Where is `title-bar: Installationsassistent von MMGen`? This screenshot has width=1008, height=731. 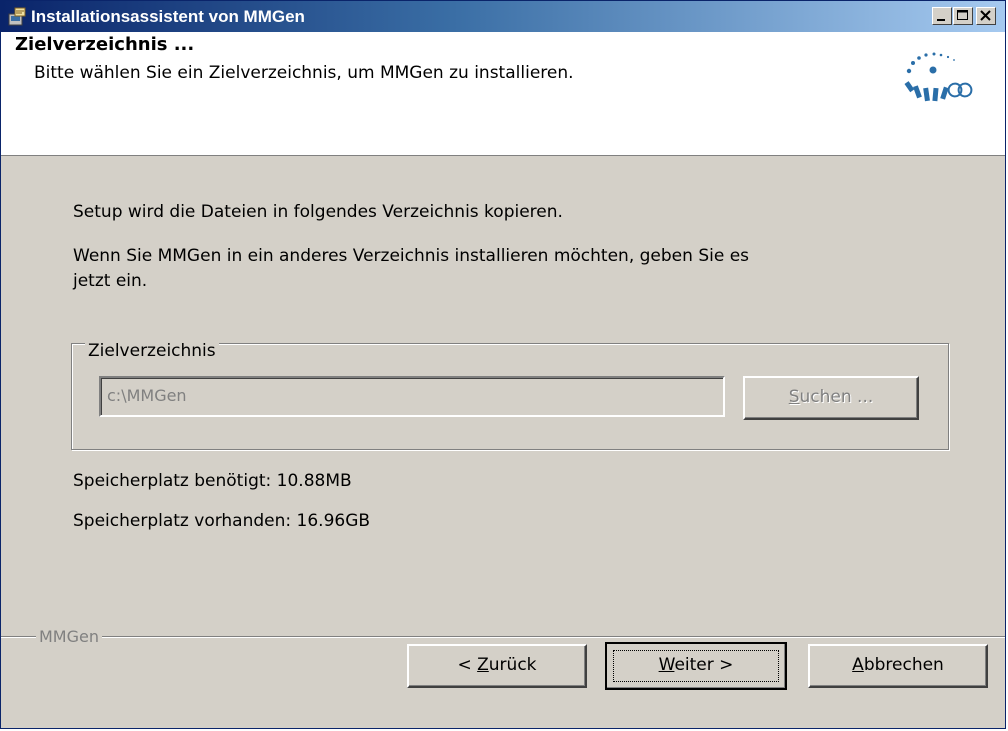 title-bar: Installationsassistent von MMGen is located at coordinates (503, 16).